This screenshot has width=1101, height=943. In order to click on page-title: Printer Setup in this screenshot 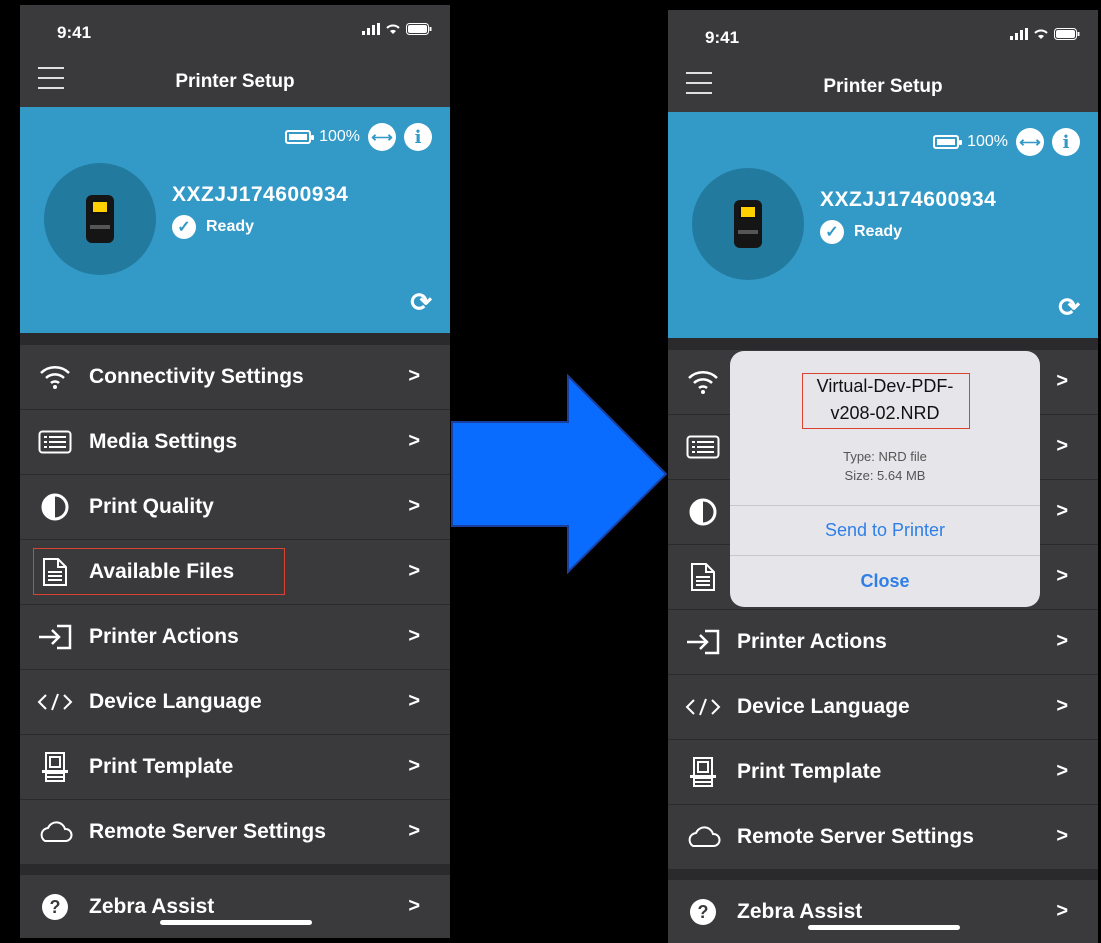, I will do `click(883, 86)`.